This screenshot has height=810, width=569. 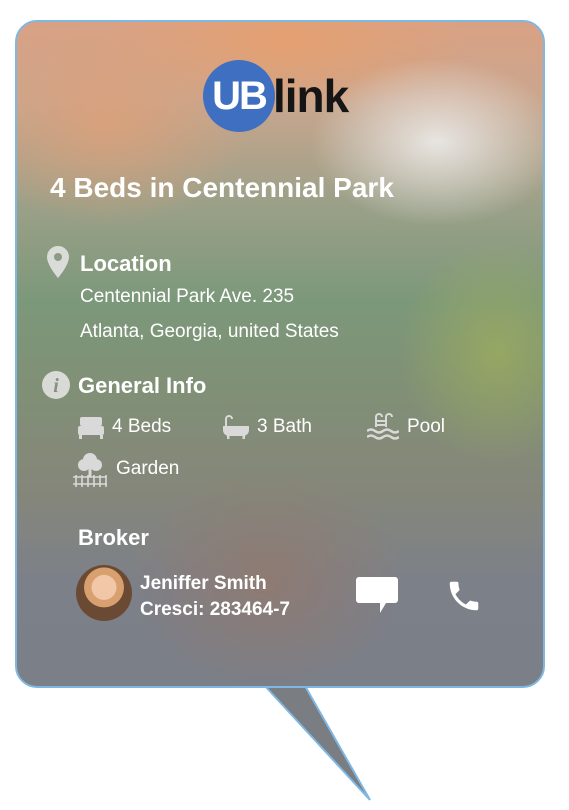 What do you see at coordinates (148, 468) in the screenshot?
I see `feature-label: Garden` at bounding box center [148, 468].